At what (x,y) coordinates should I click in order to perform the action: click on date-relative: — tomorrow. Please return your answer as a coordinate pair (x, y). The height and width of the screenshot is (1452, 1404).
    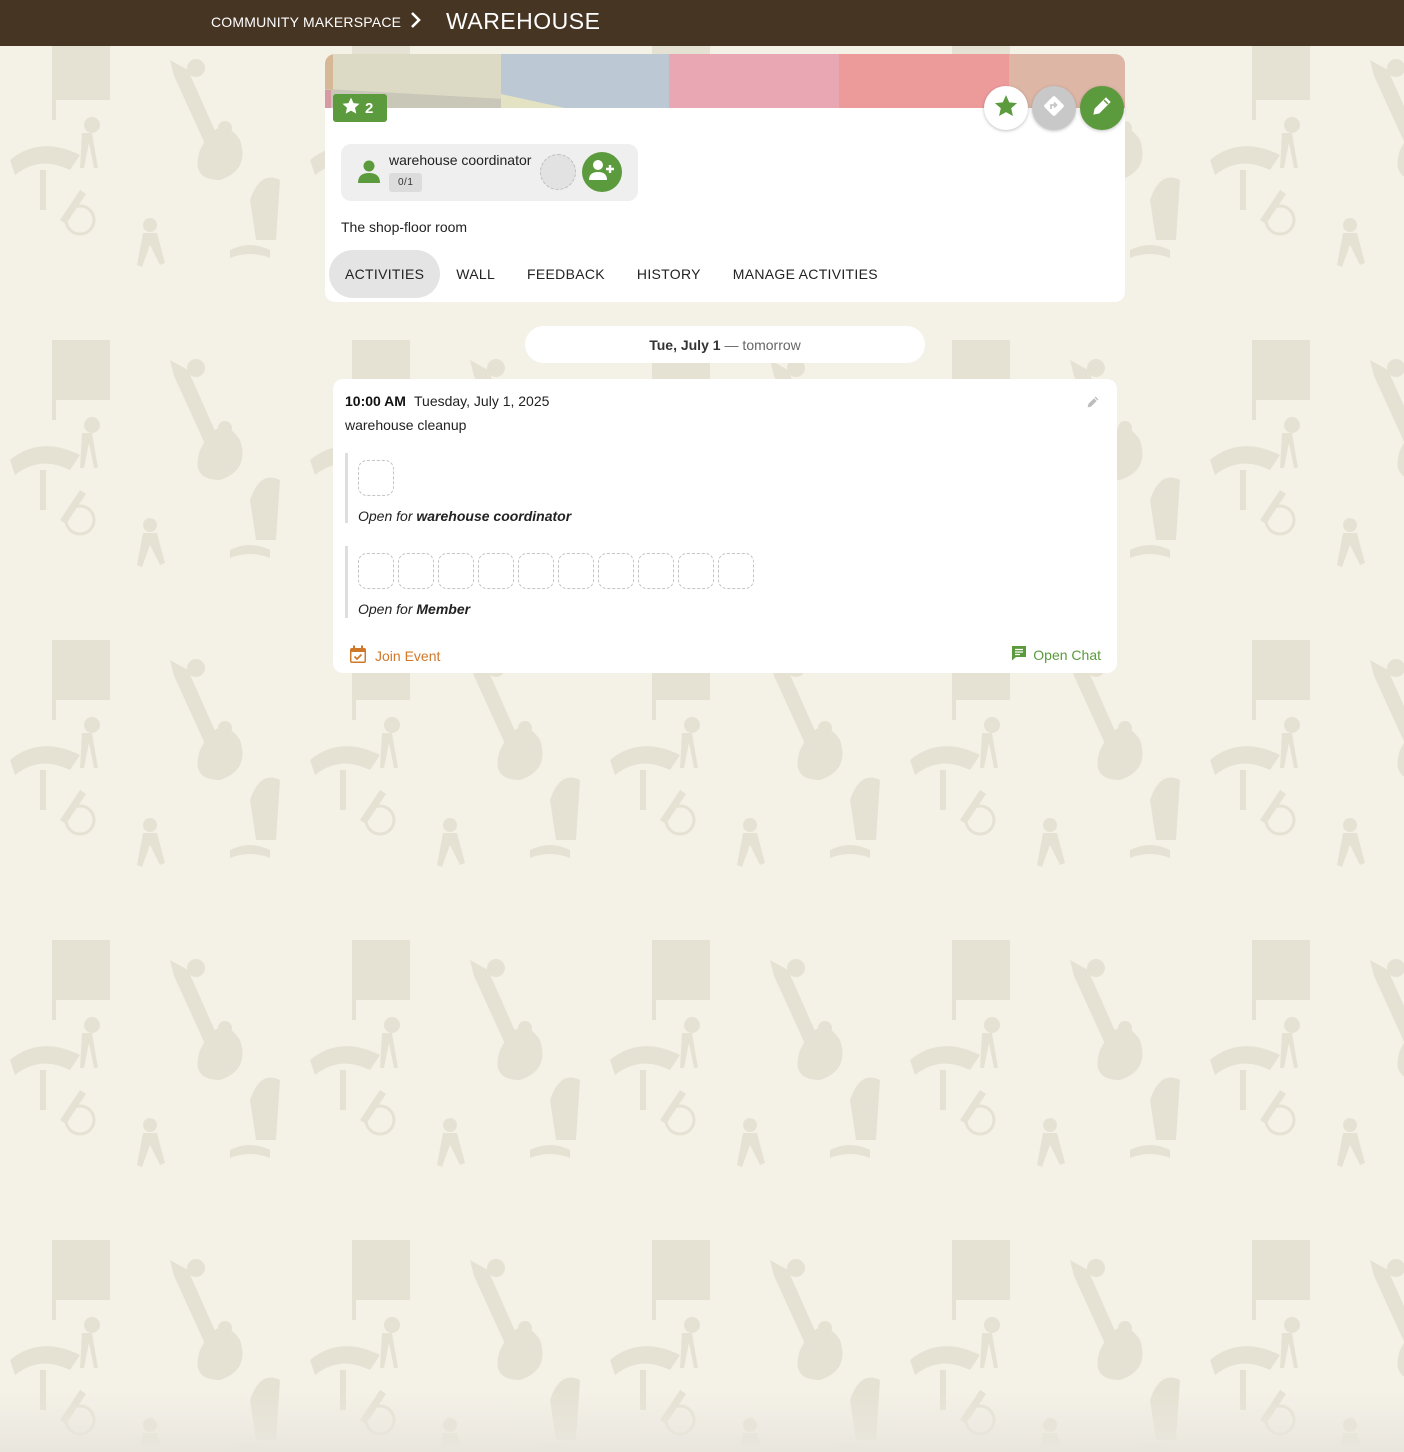
    Looking at the image, I should click on (762, 344).